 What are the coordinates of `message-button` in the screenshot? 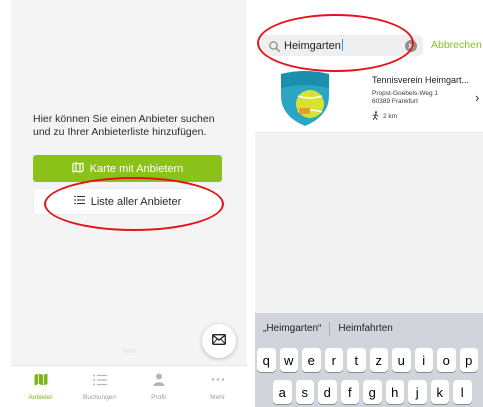 It's located at (219, 341).